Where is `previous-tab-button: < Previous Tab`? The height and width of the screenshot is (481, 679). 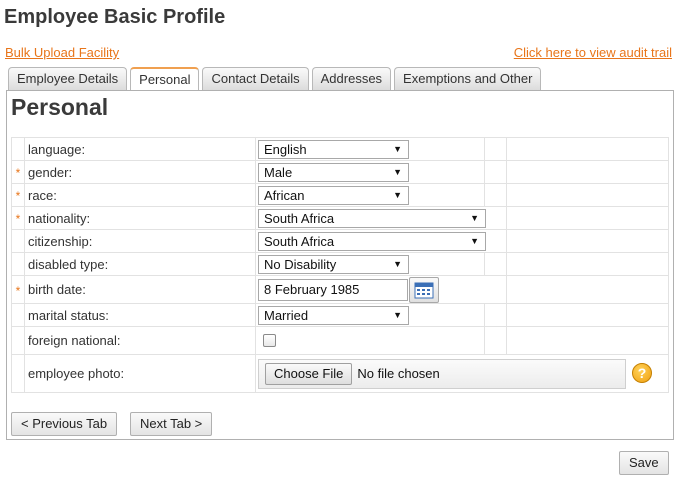 previous-tab-button: < Previous Tab is located at coordinates (64, 424).